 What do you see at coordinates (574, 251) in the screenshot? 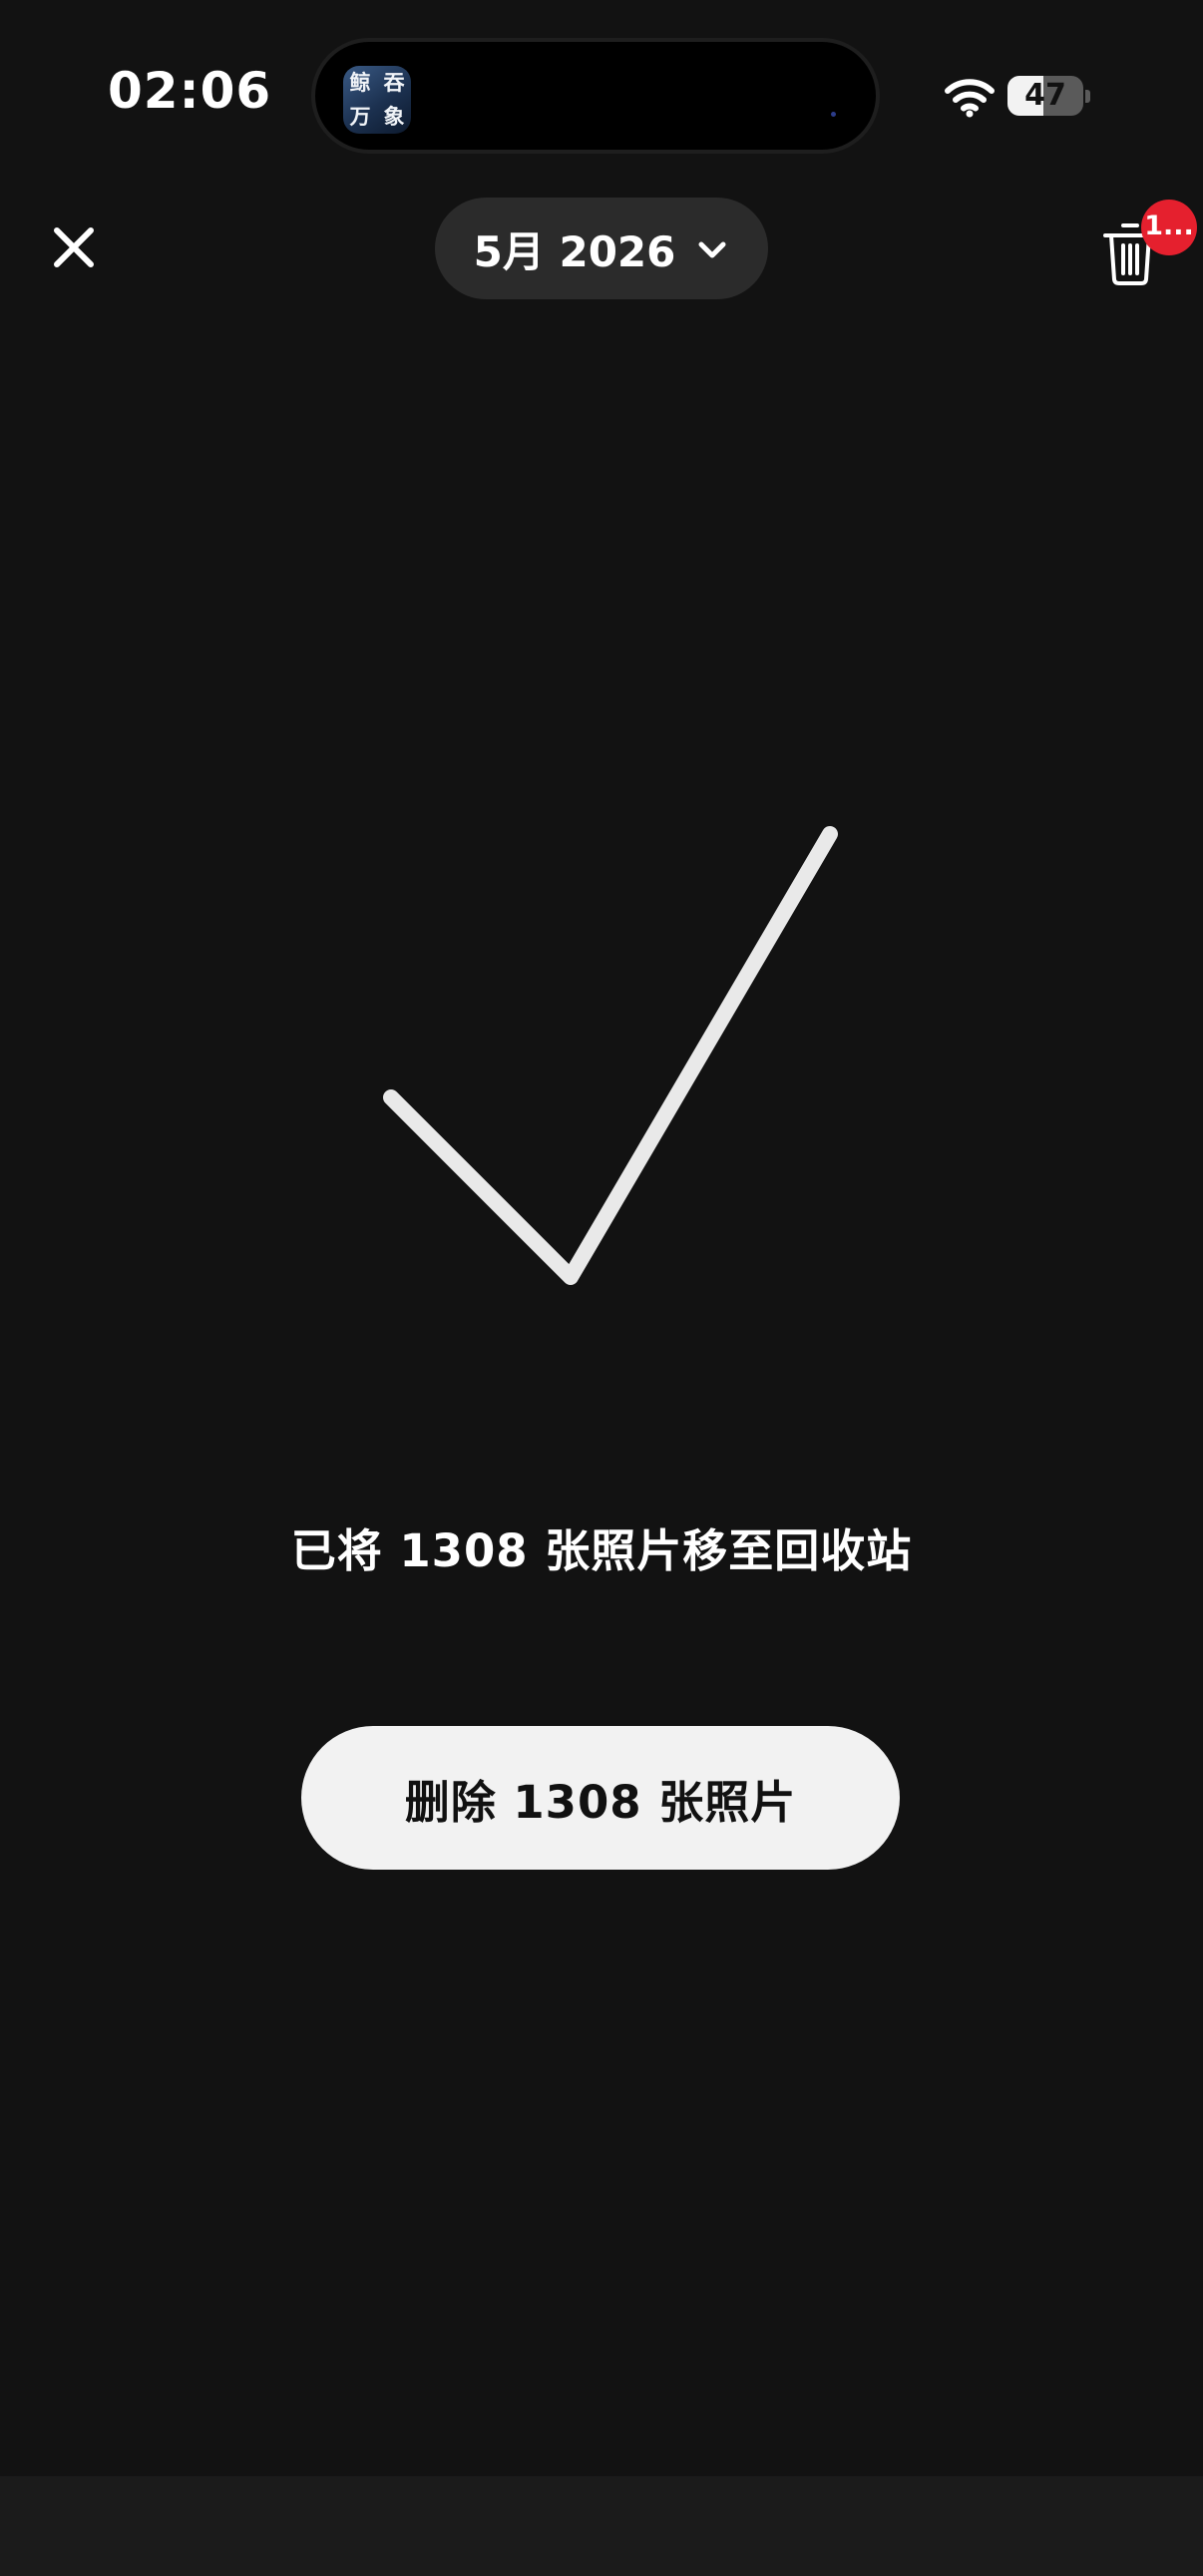
I see `month-label: 5月 2026` at bounding box center [574, 251].